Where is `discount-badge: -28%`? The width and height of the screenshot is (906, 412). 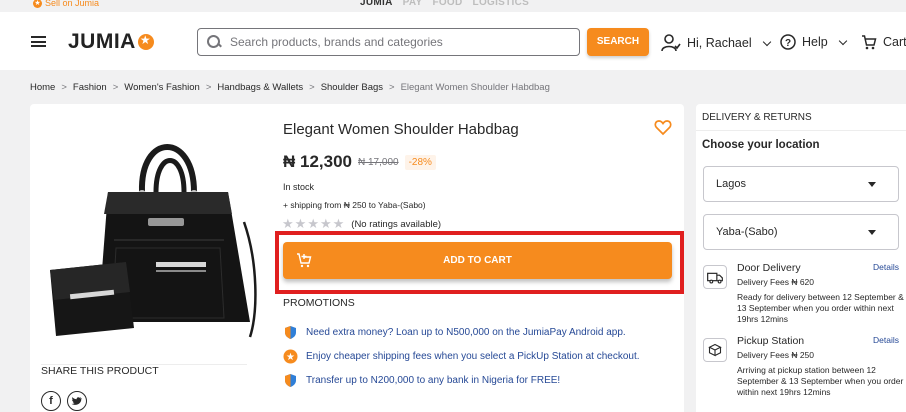
discount-badge: -28% is located at coordinates (420, 162).